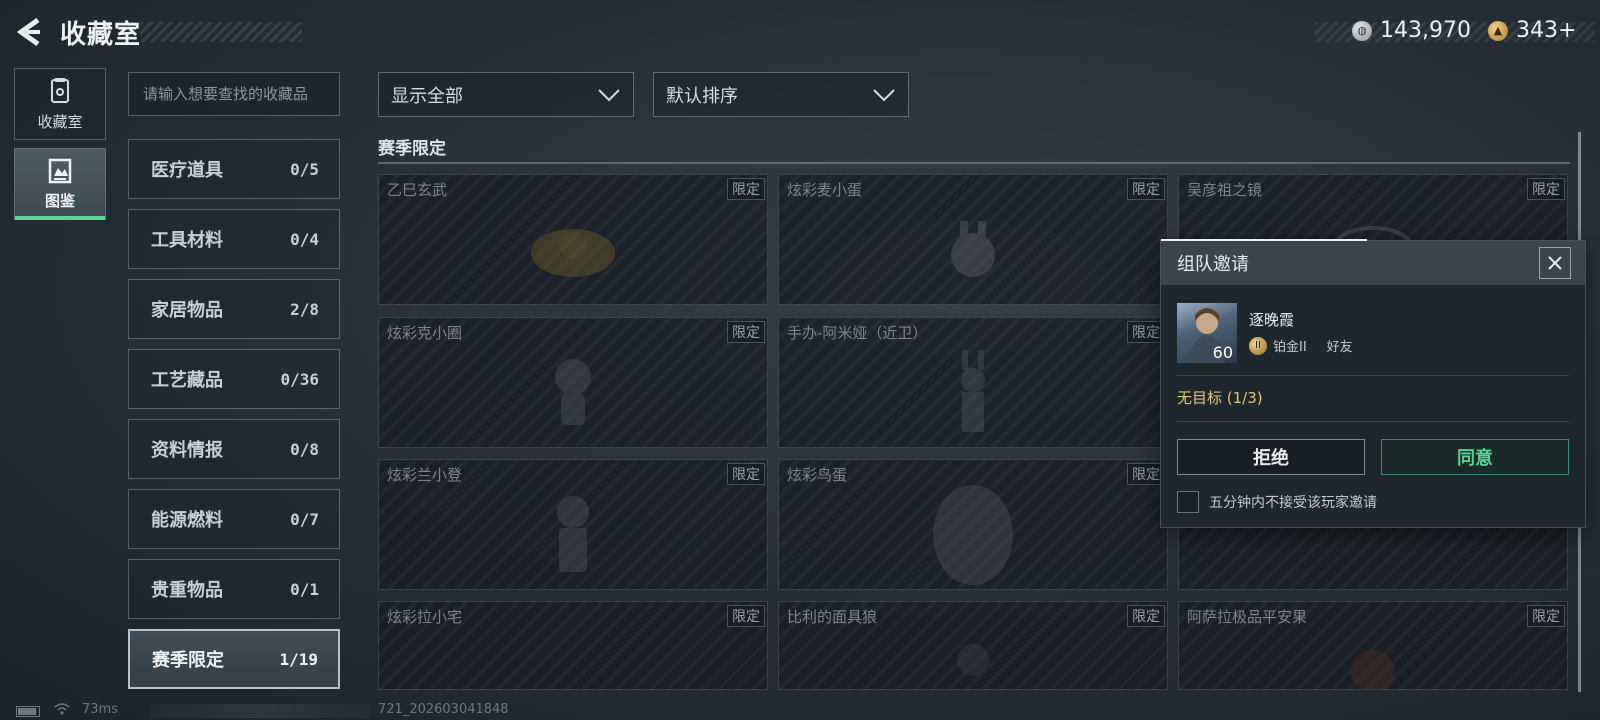 The width and height of the screenshot is (1600, 720). What do you see at coordinates (234, 519) in the screenshot?
I see `category-energy: 能源燃料 0/7` at bounding box center [234, 519].